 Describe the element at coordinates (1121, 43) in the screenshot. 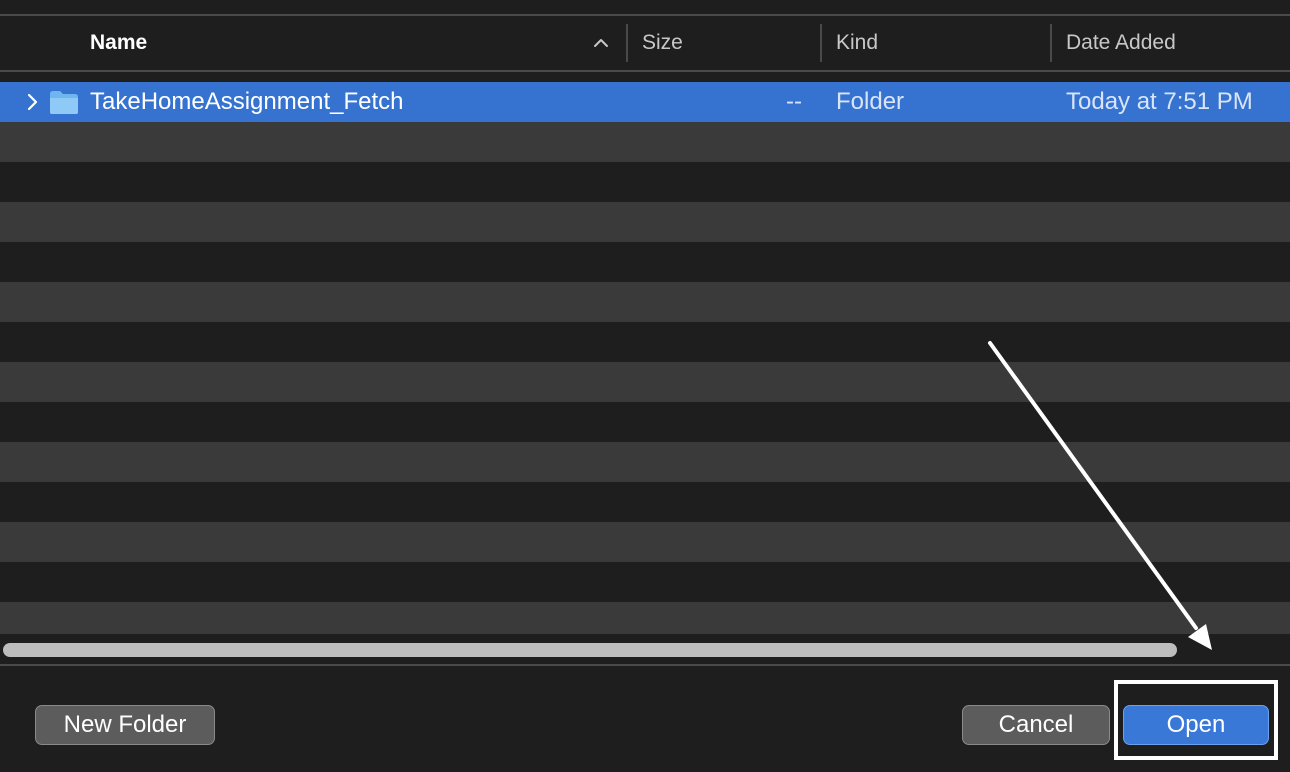

I see `column-header-date-added: Date Added` at that location.